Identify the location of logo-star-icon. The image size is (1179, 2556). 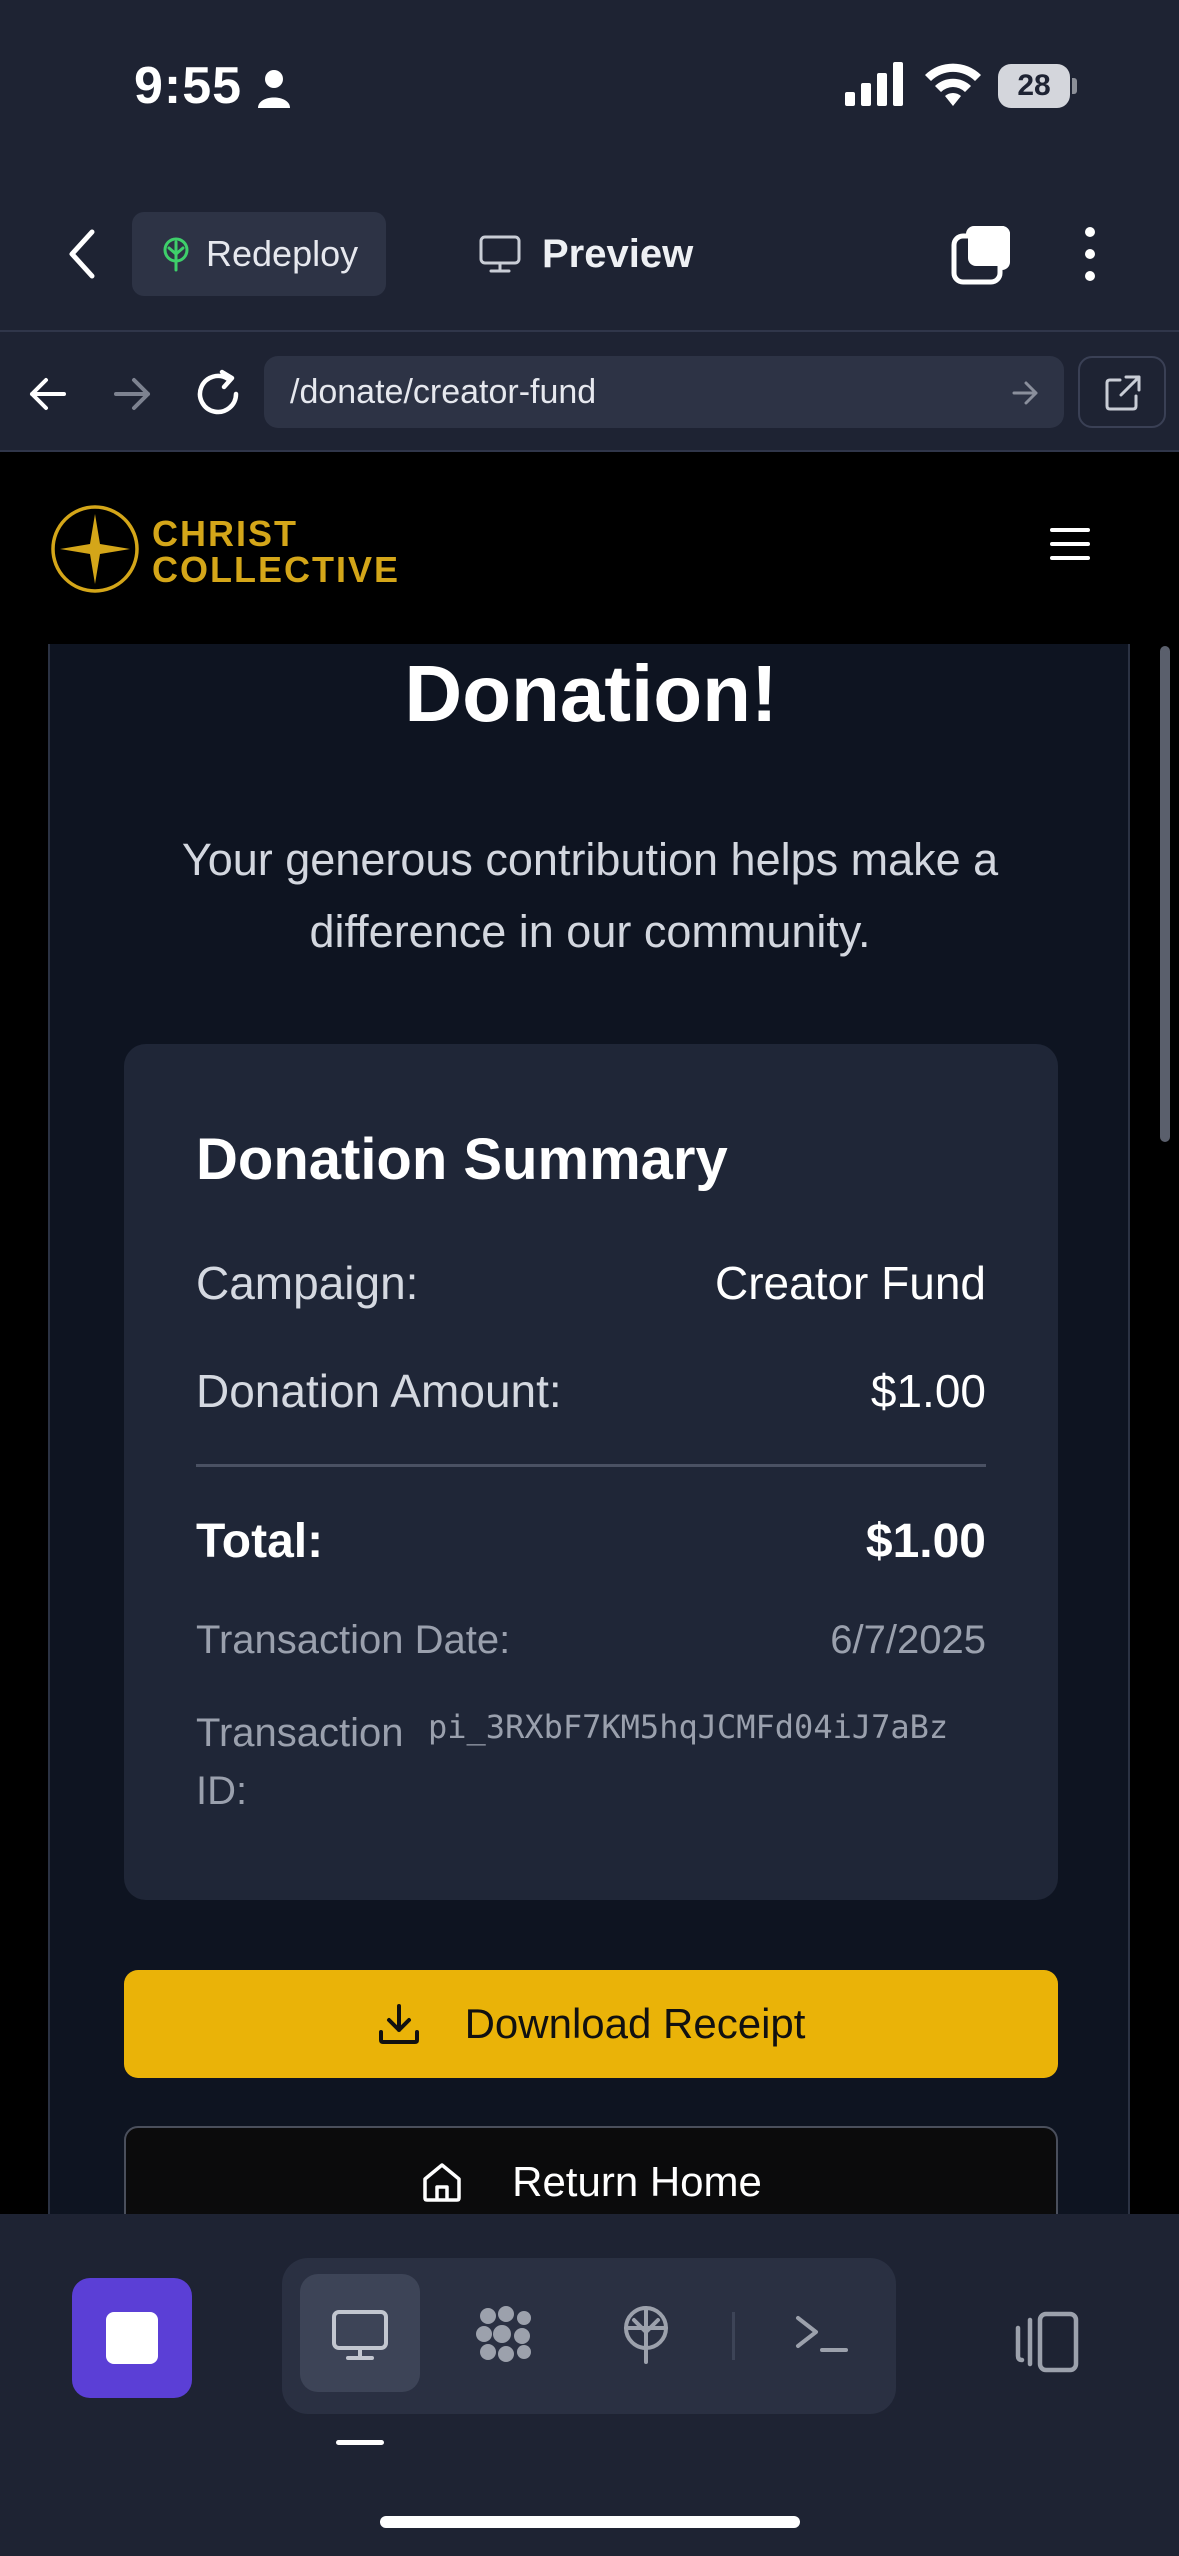
(95, 549).